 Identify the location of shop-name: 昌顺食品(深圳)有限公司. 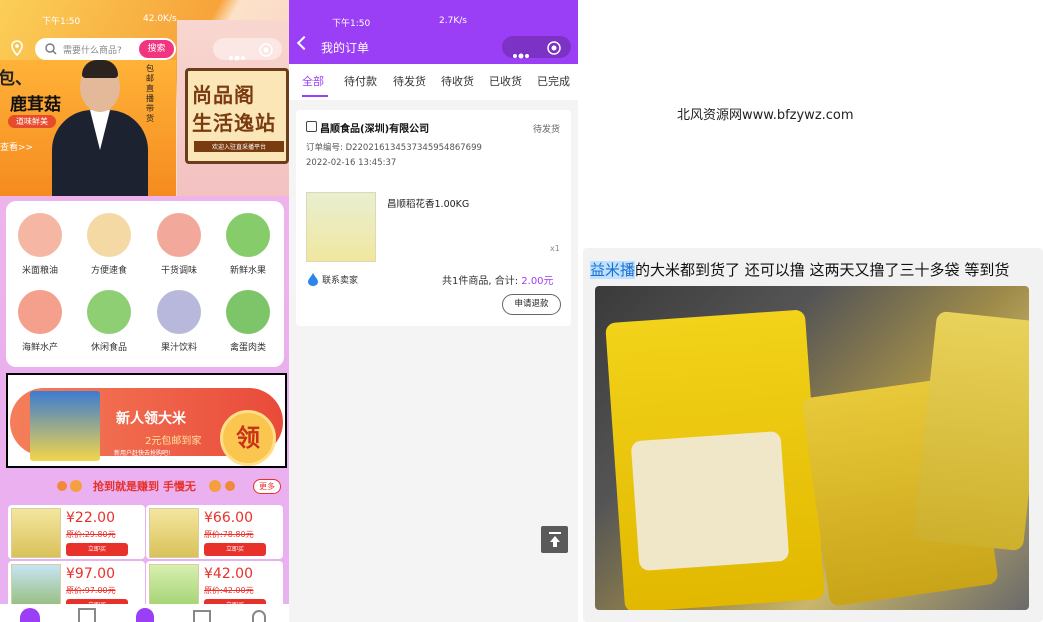
(374, 127).